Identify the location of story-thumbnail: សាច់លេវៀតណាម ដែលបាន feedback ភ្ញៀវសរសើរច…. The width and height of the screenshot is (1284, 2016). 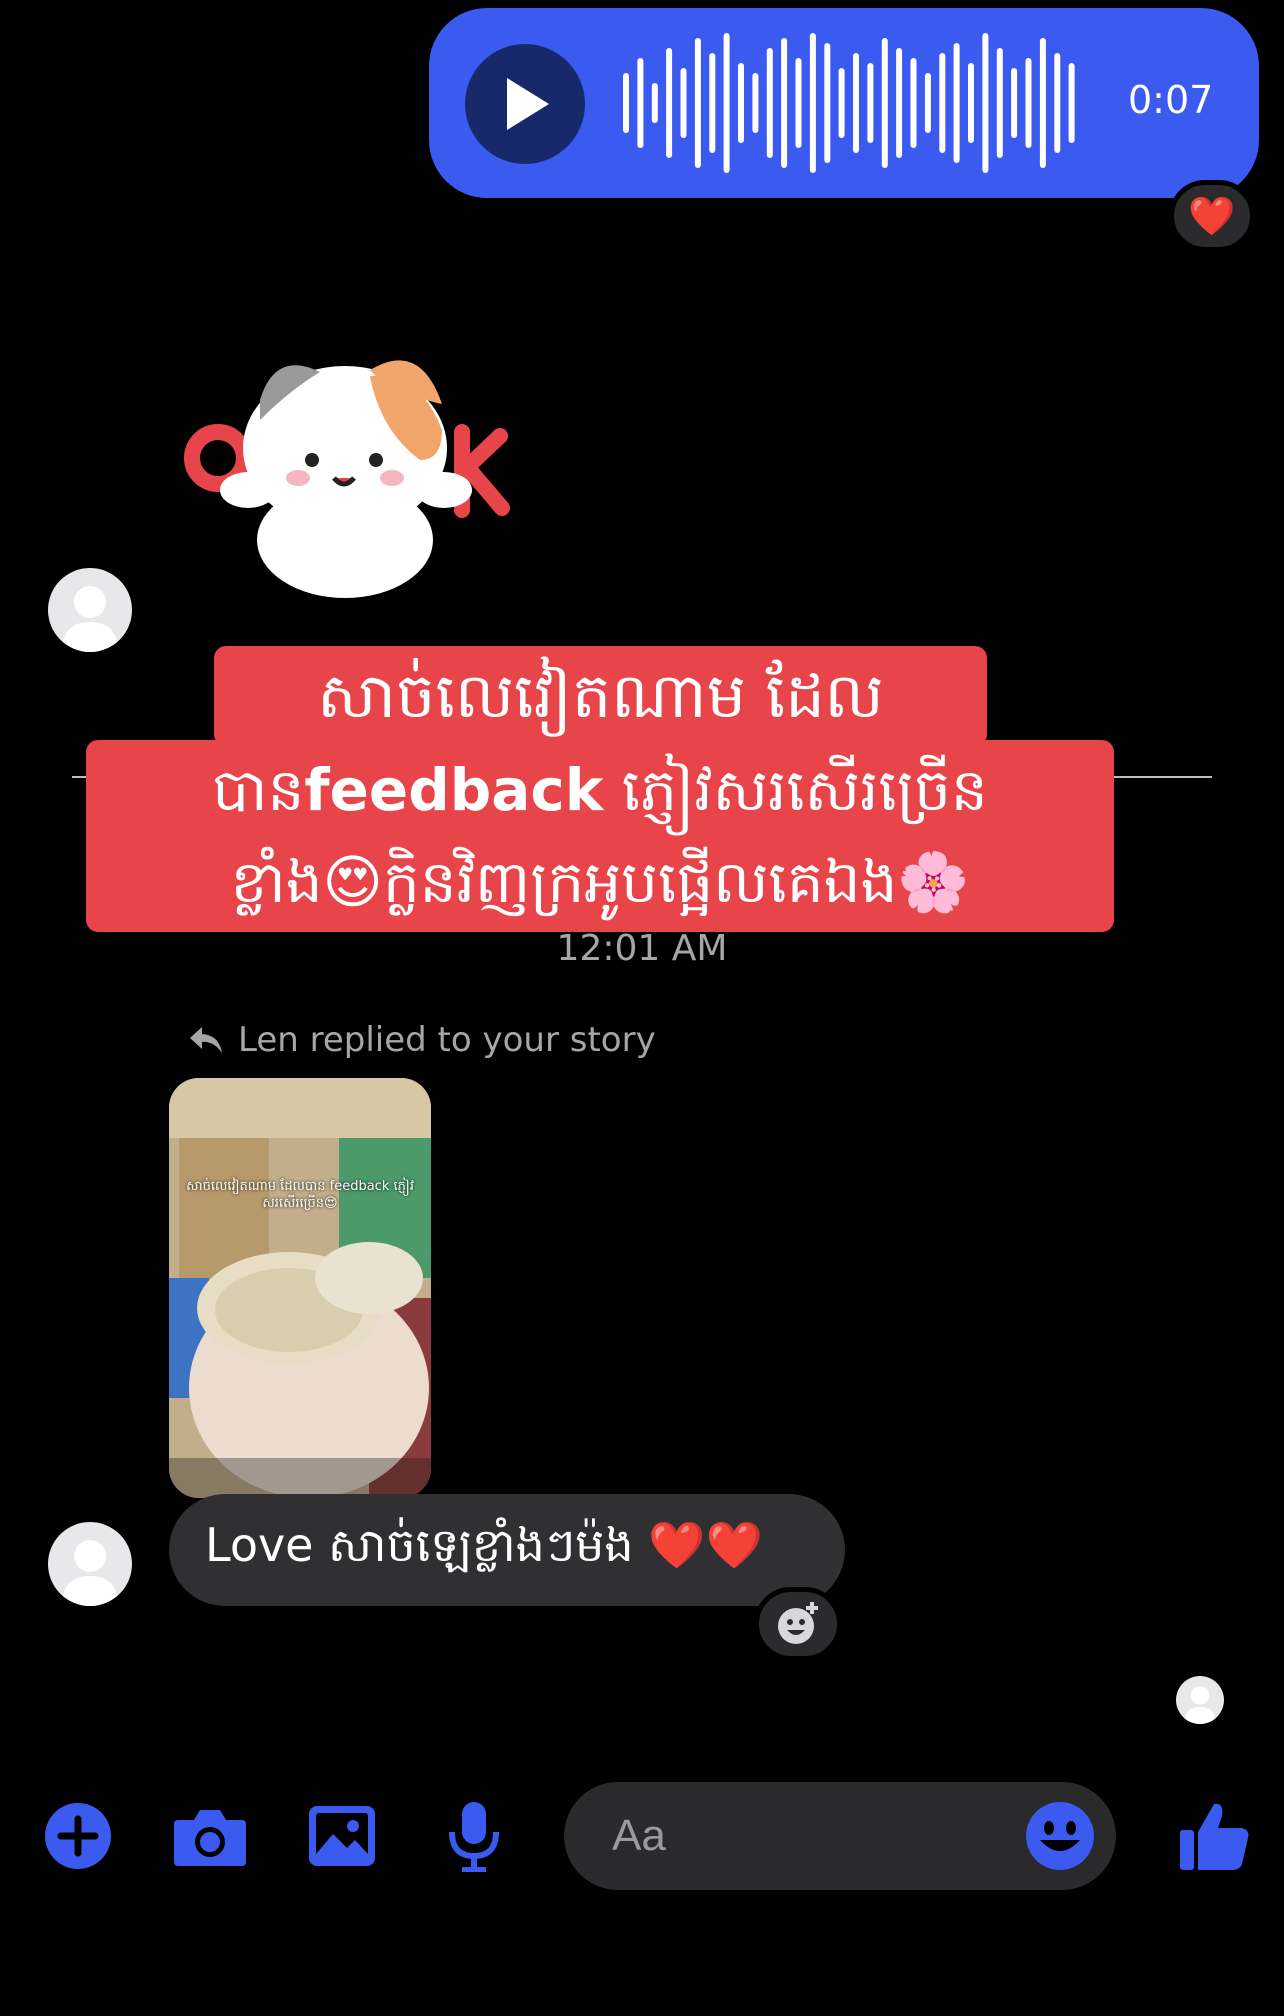
(300, 1288).